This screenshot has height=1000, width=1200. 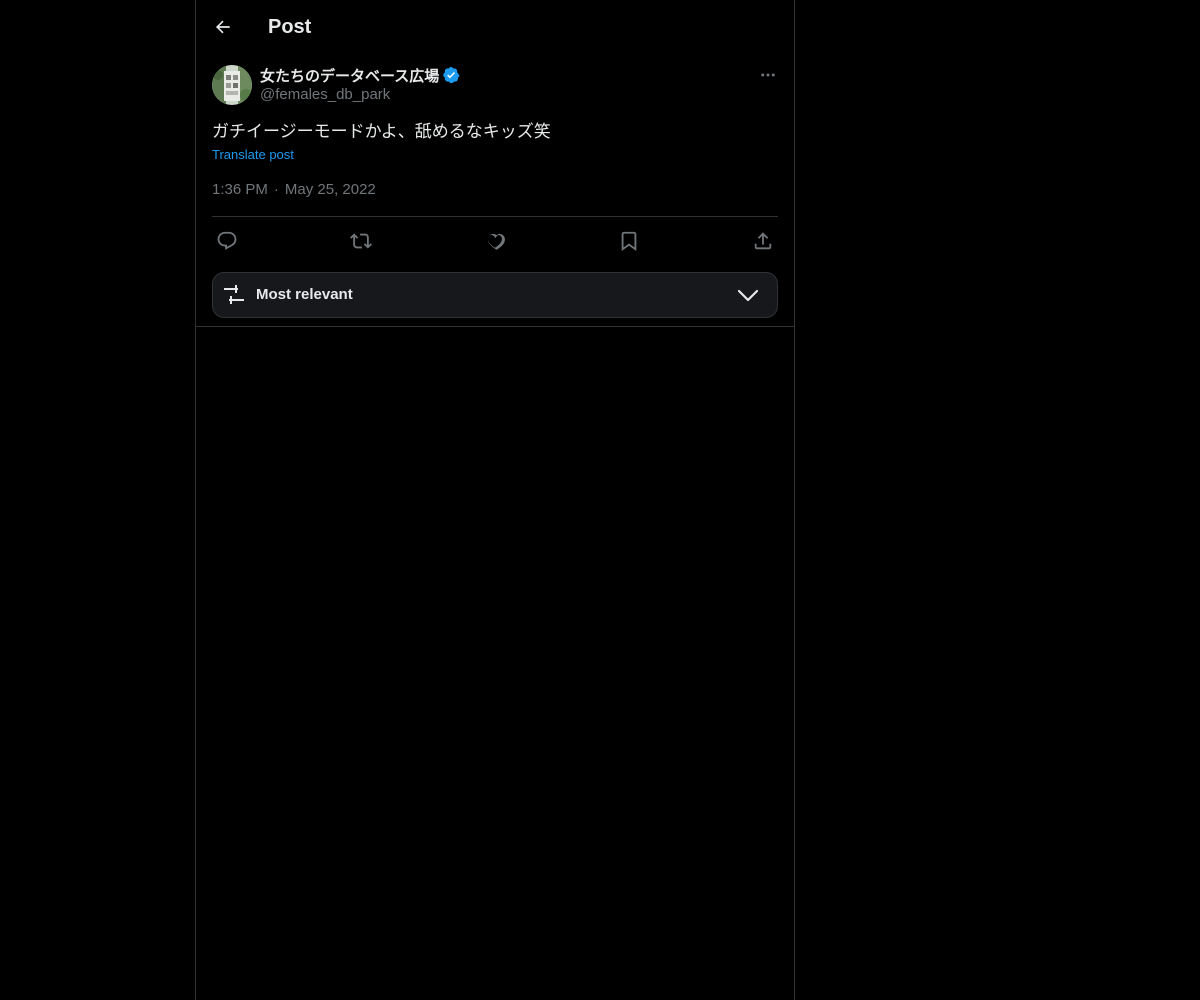 What do you see at coordinates (748, 295) in the screenshot?
I see `chevron-down-icon` at bounding box center [748, 295].